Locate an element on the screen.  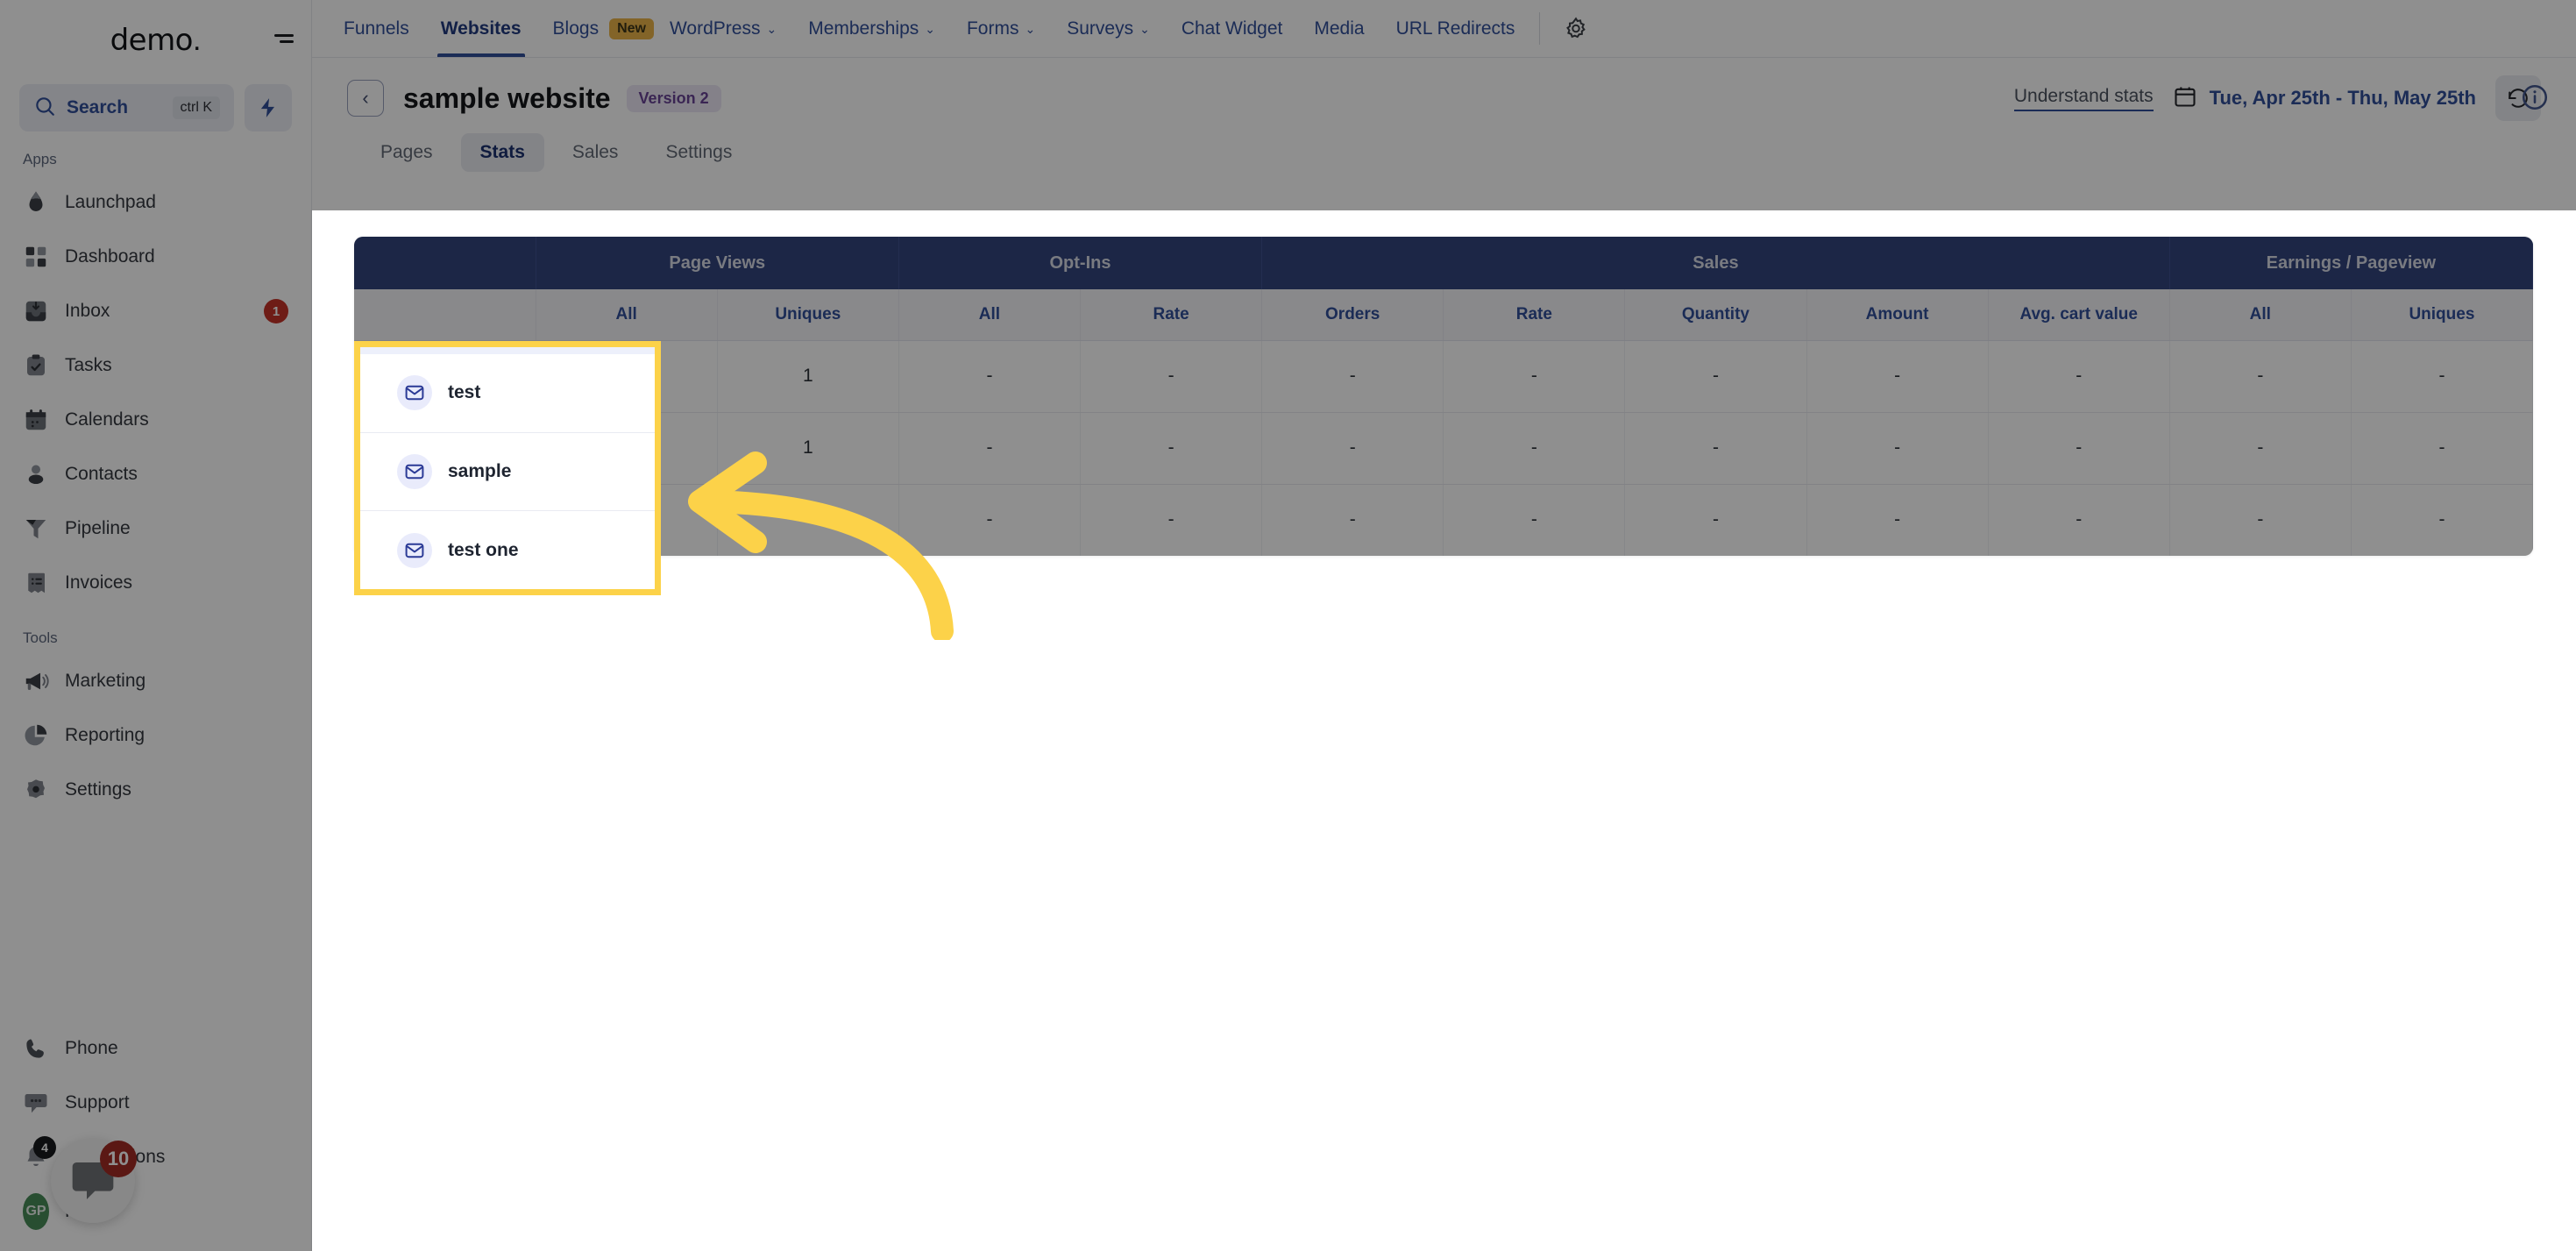
sidebar-item-reporting: Reporting is located at coordinates (155, 735).